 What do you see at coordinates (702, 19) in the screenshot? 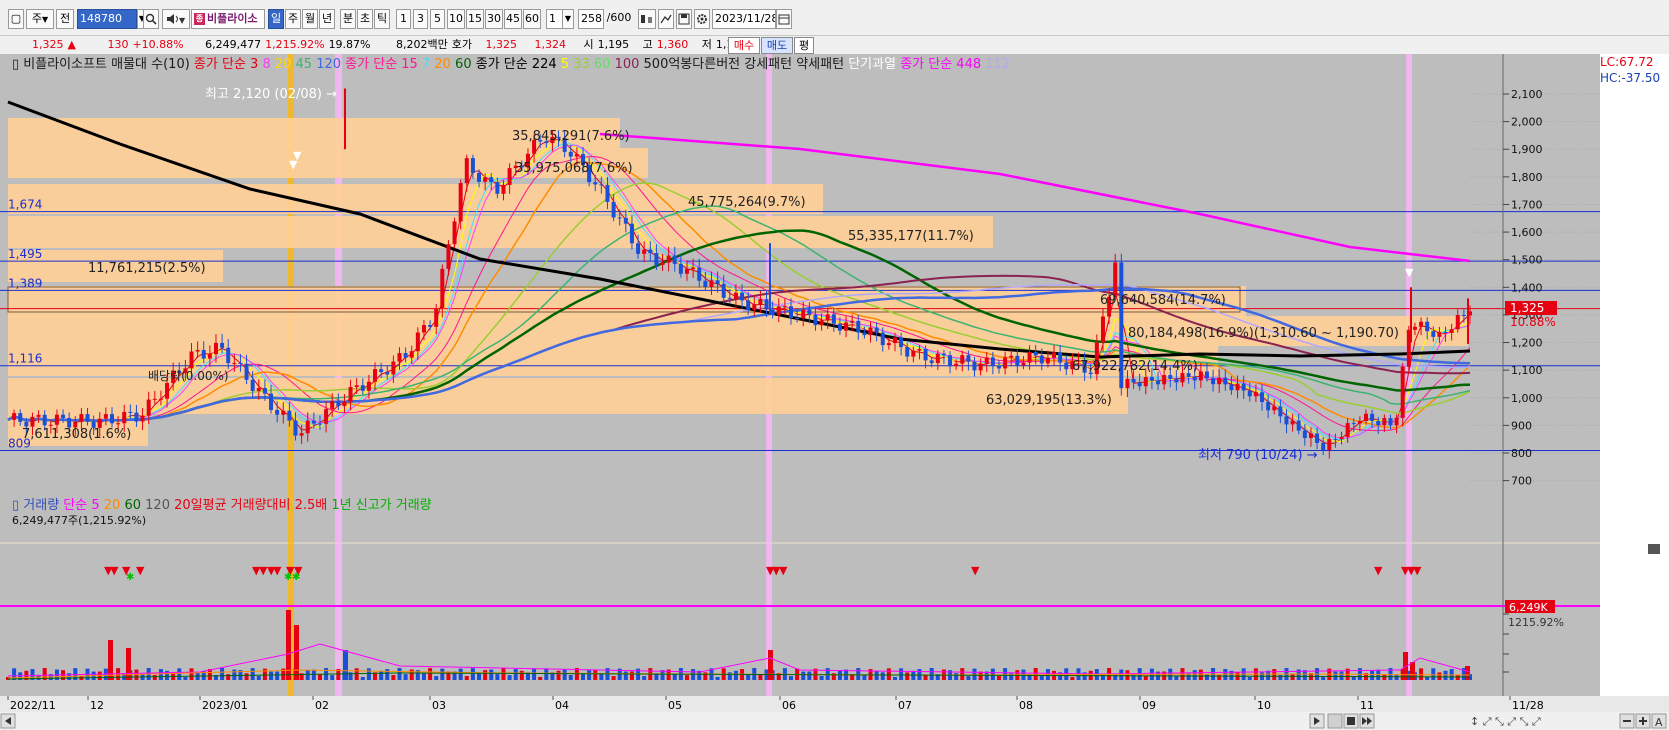
I see `settings-icon` at bounding box center [702, 19].